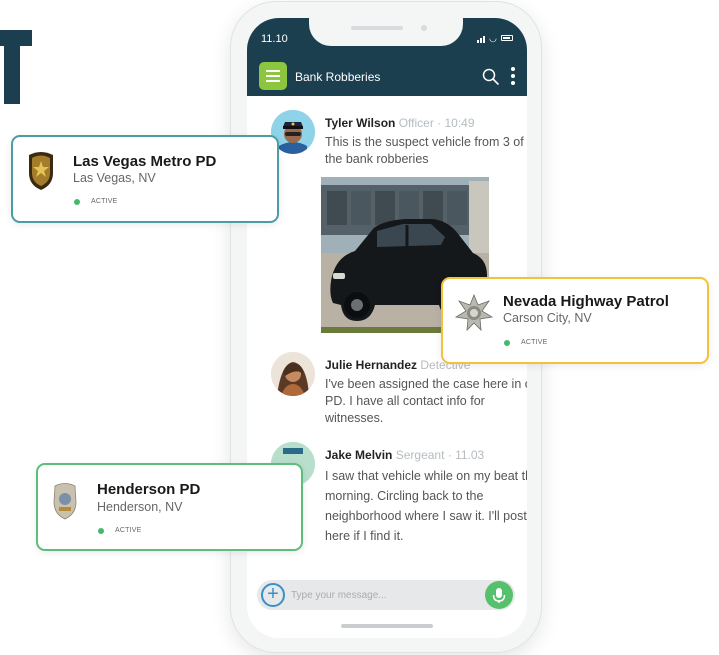  Describe the element at coordinates (371, 365) in the screenshot. I see `sender-name: Julie Hernandez` at that location.